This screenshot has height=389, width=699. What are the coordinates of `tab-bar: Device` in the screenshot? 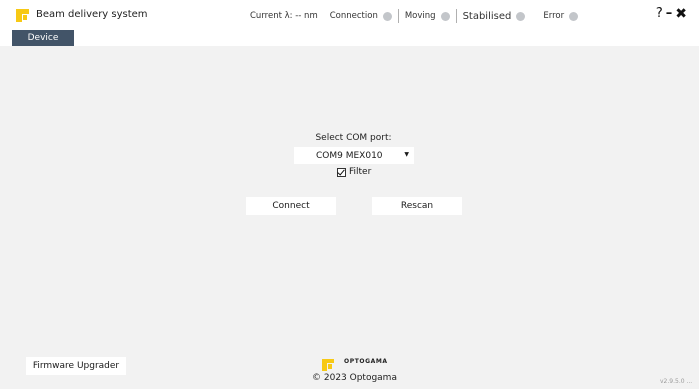 It's located at (349, 38).